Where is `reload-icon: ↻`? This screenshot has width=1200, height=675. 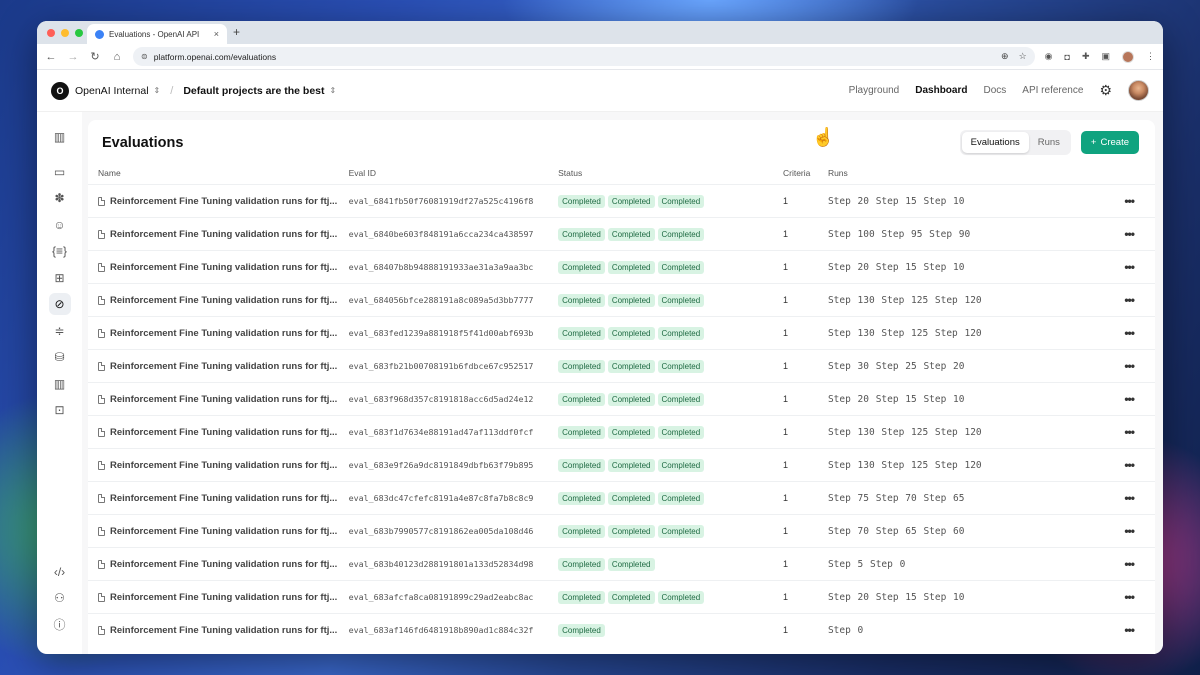 reload-icon: ↻ is located at coordinates (95, 56).